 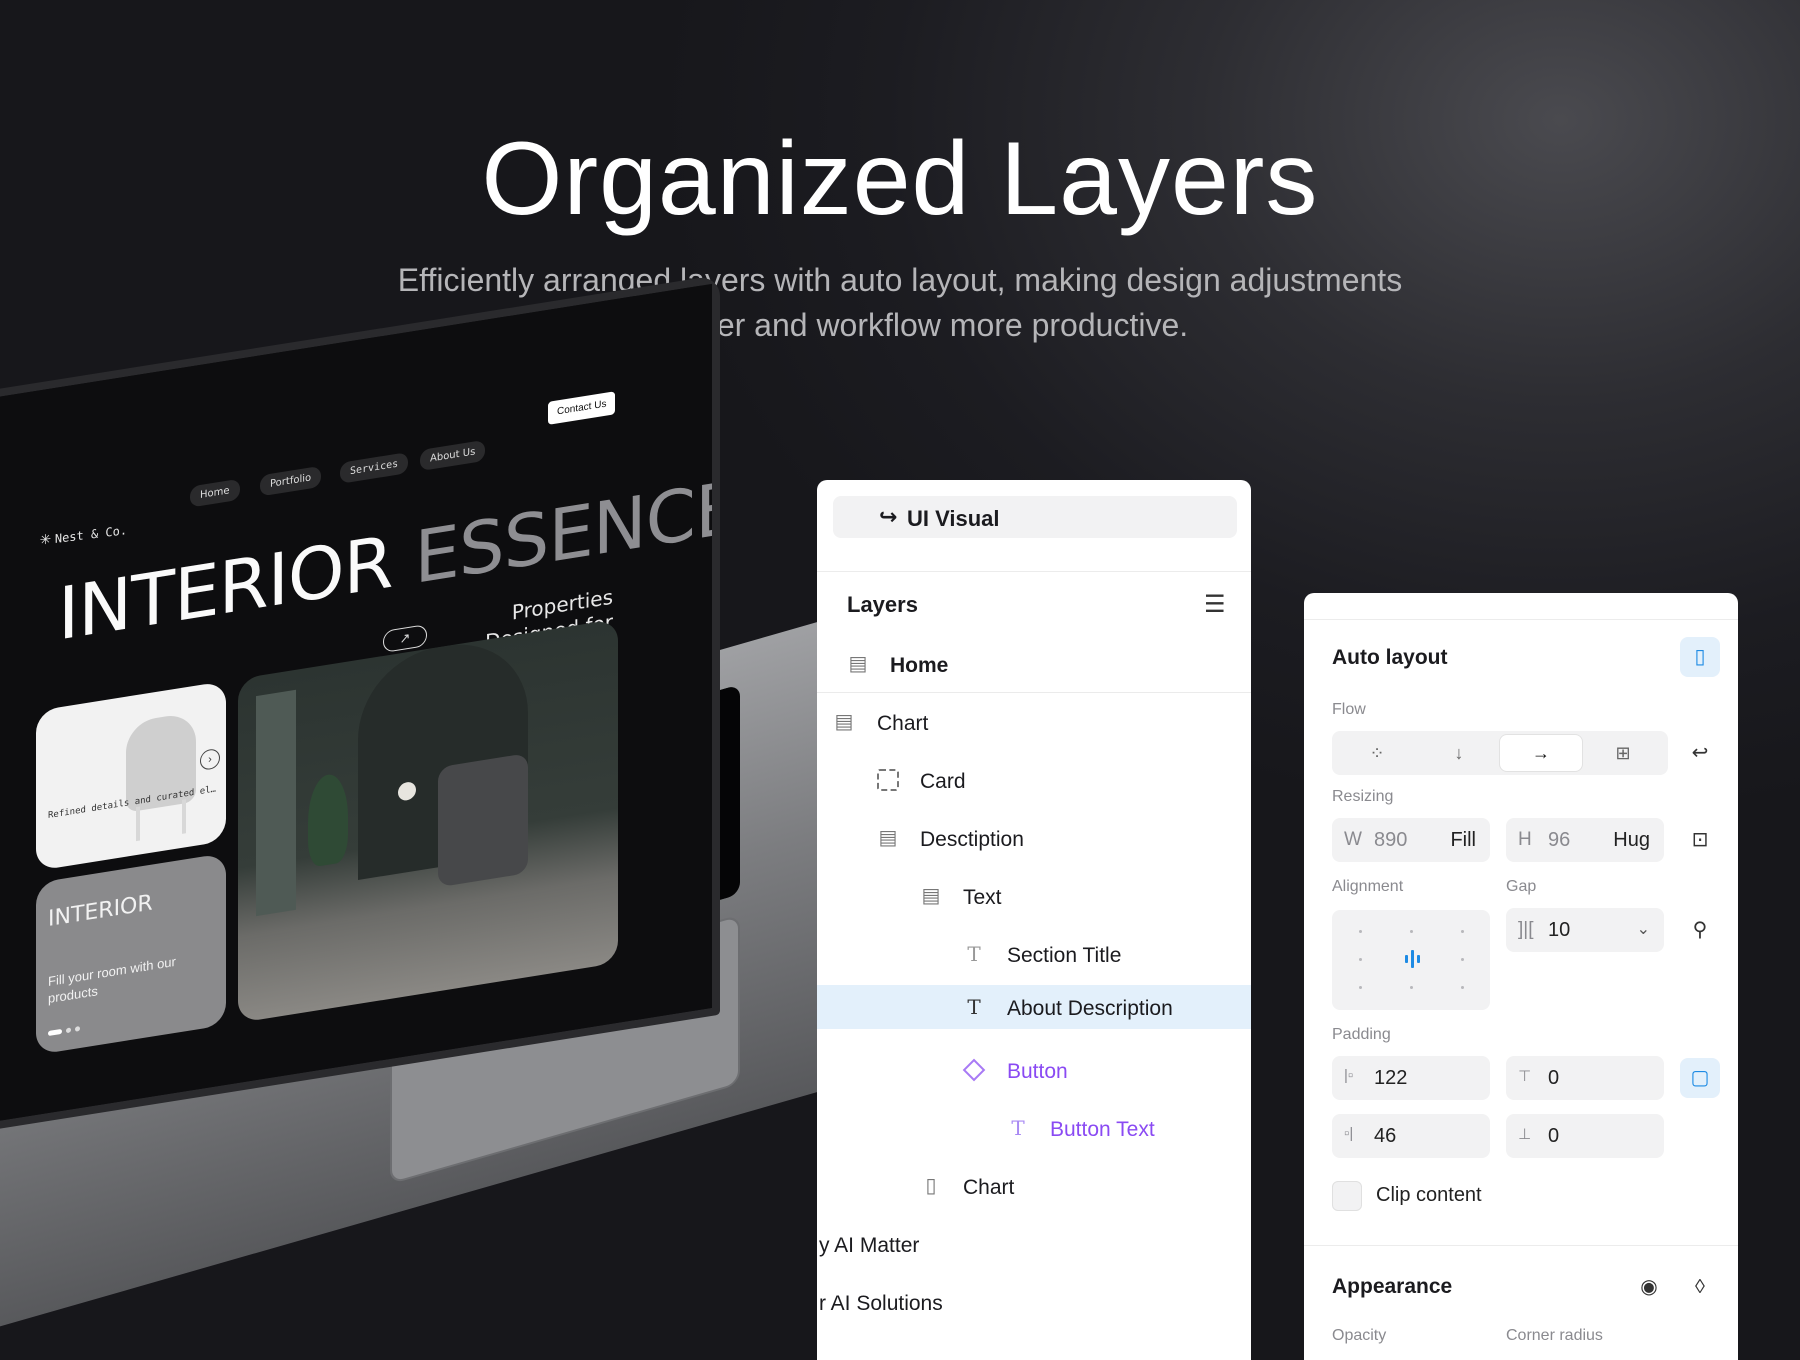 What do you see at coordinates (215, 493) in the screenshot?
I see `site-nav-home: Home` at bounding box center [215, 493].